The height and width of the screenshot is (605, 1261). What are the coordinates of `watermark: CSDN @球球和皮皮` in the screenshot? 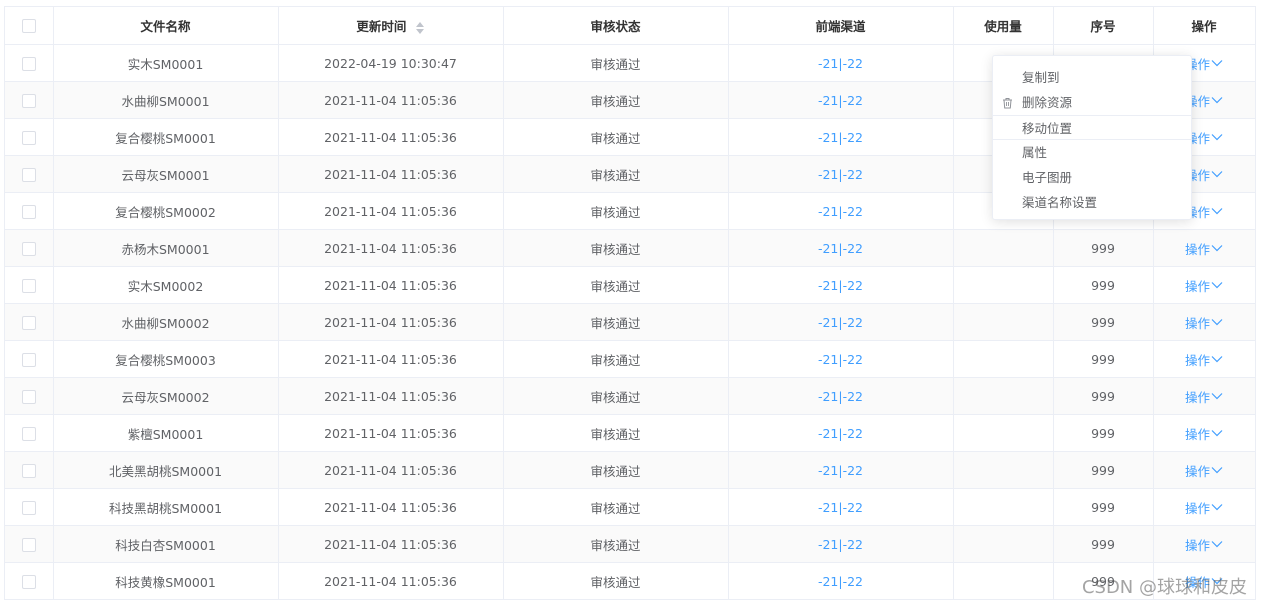 It's located at (1164, 587).